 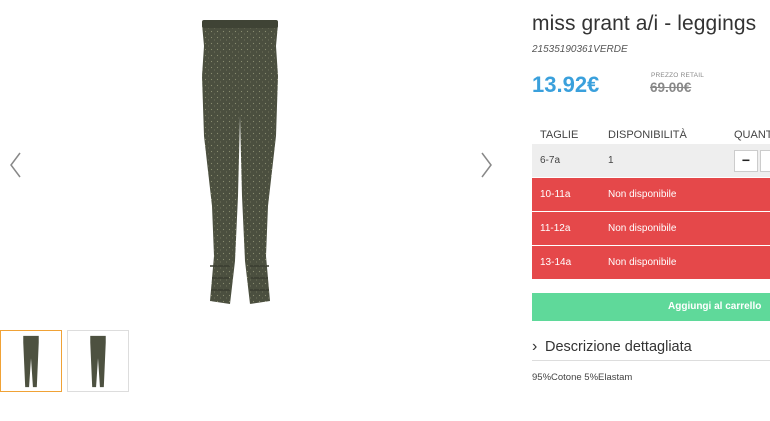 I want to click on chevron-right-icon: ›, so click(x=535, y=346).